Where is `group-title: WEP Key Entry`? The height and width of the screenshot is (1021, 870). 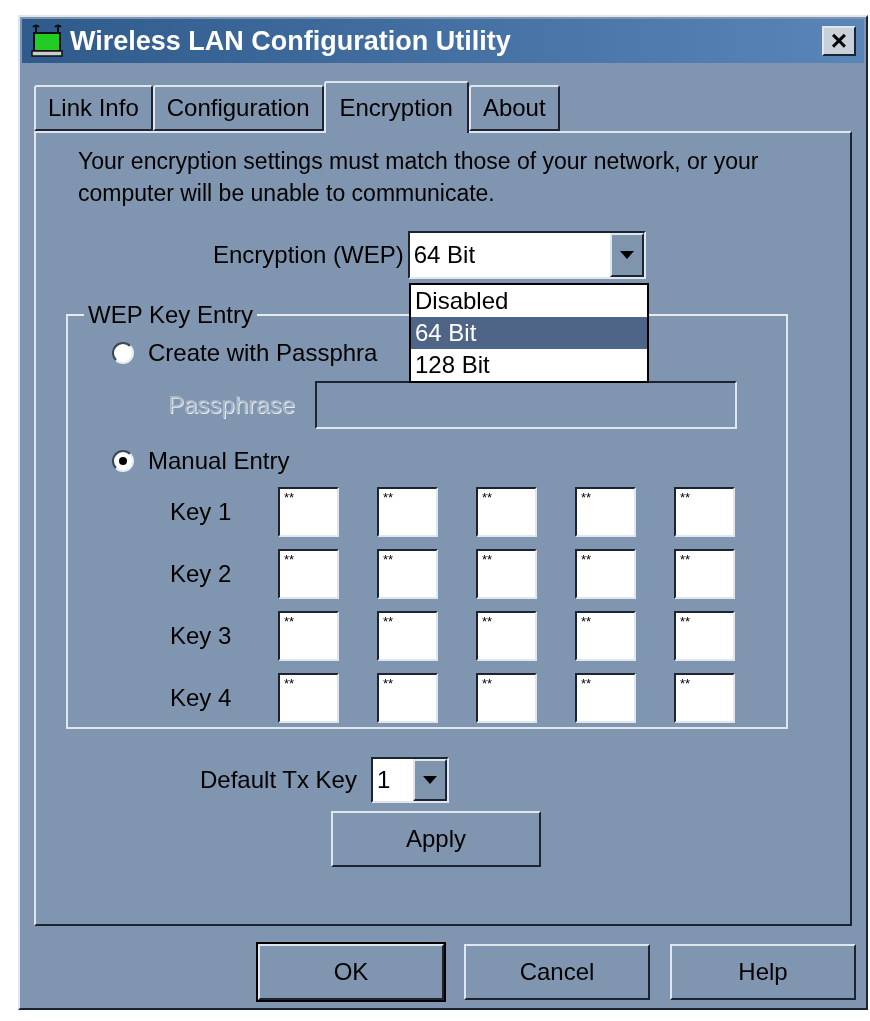 group-title: WEP Key Entry is located at coordinates (170, 315).